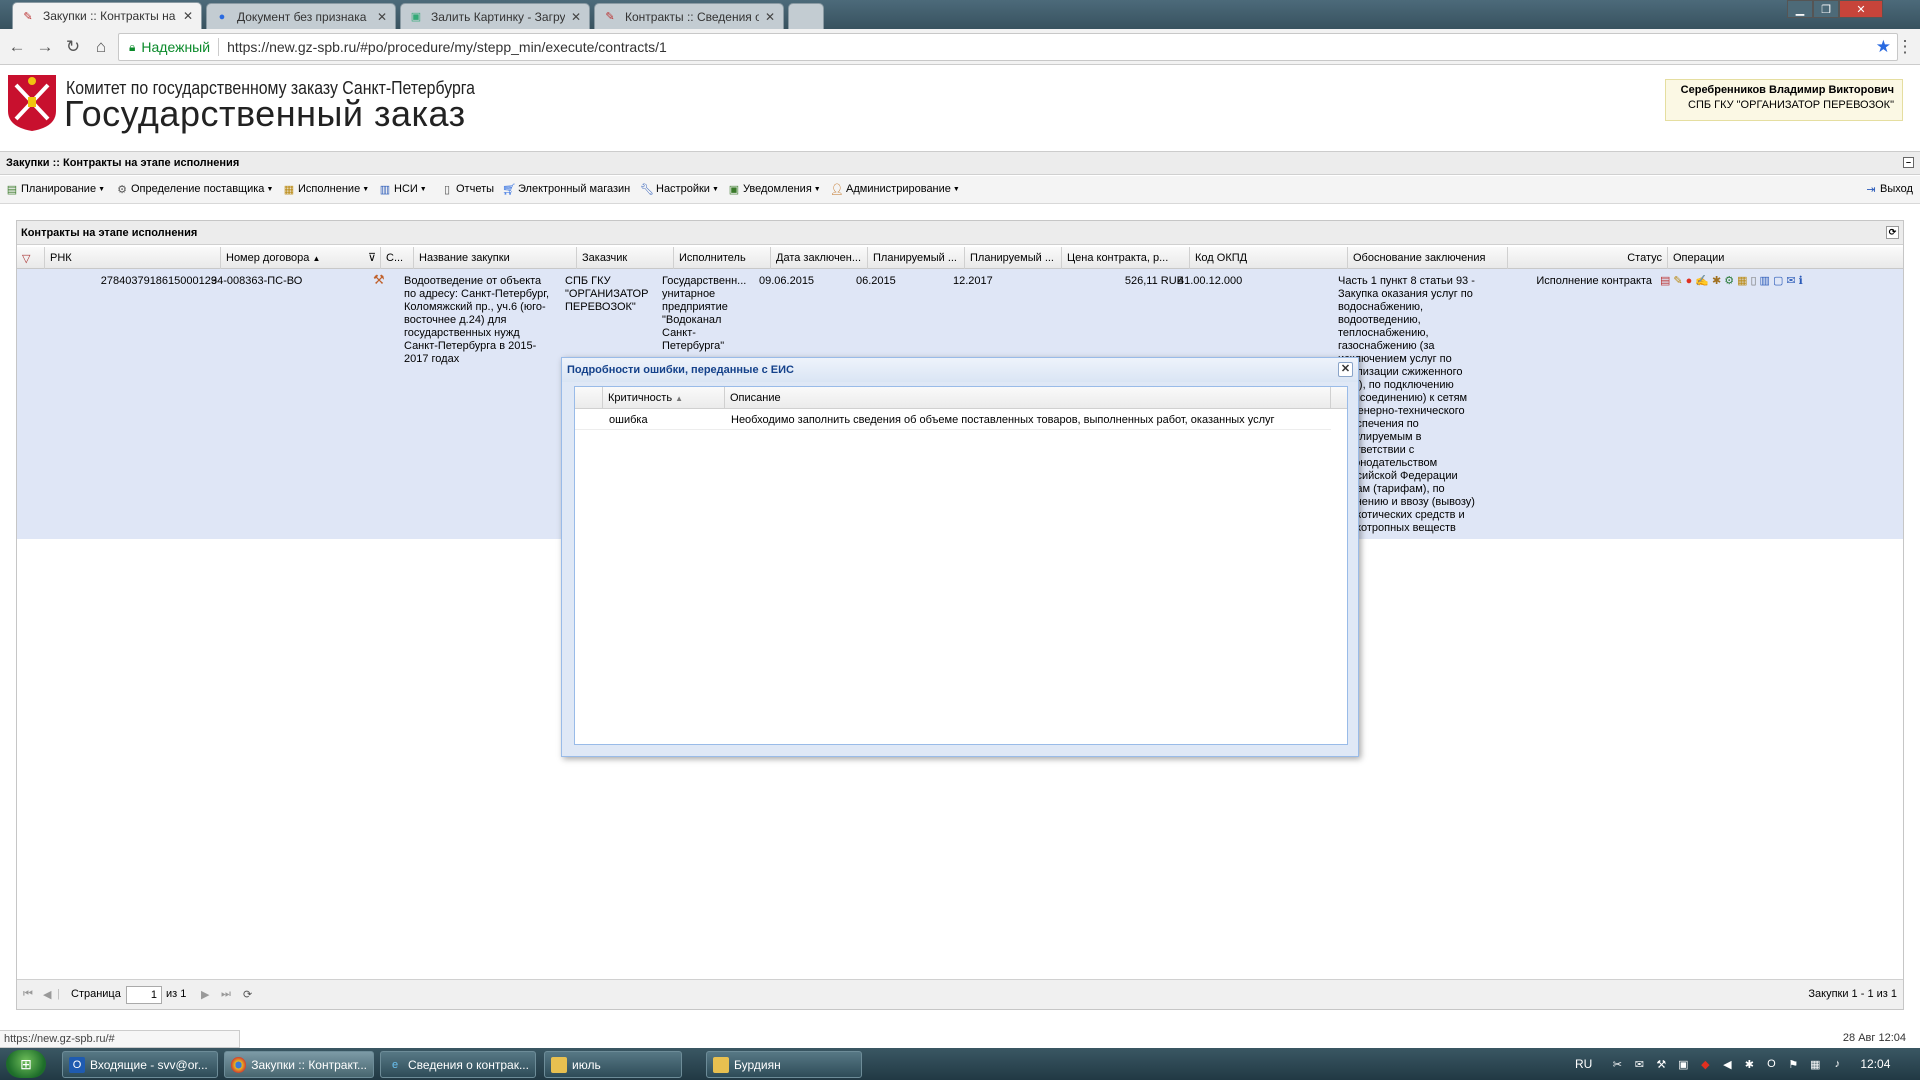 The width and height of the screenshot is (1920, 1080). What do you see at coordinates (1883, 47) in the screenshot?
I see `bookmark-star-icon: ★` at bounding box center [1883, 47].